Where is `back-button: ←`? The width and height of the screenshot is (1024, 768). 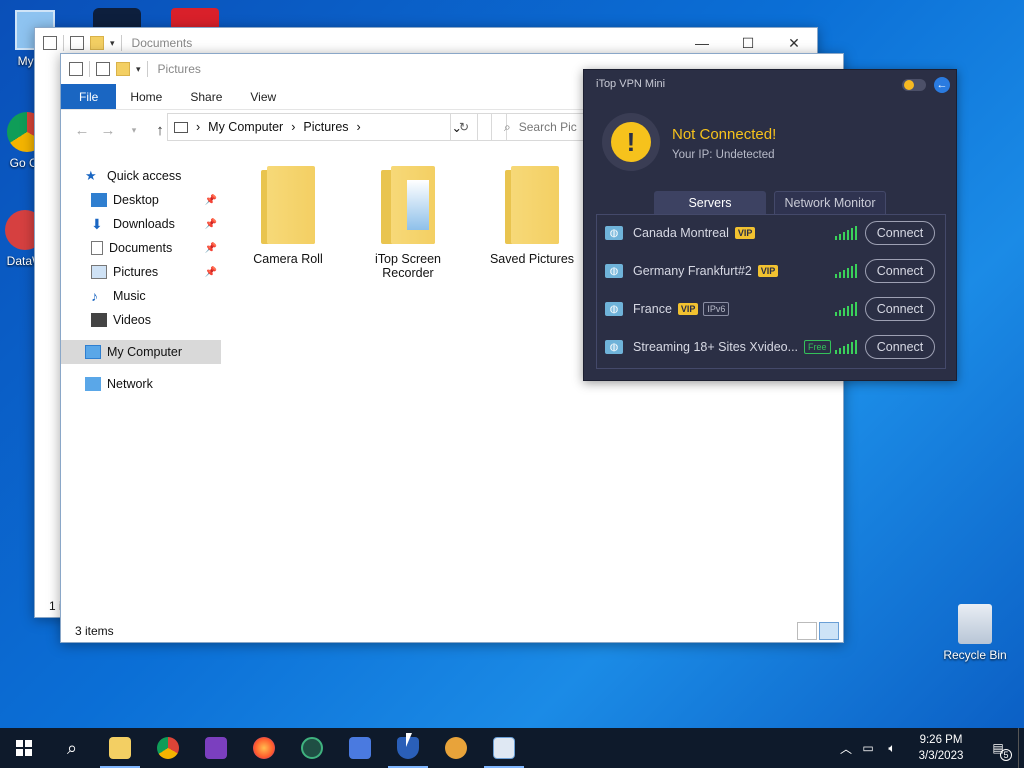 back-button: ← is located at coordinates (82, 130).